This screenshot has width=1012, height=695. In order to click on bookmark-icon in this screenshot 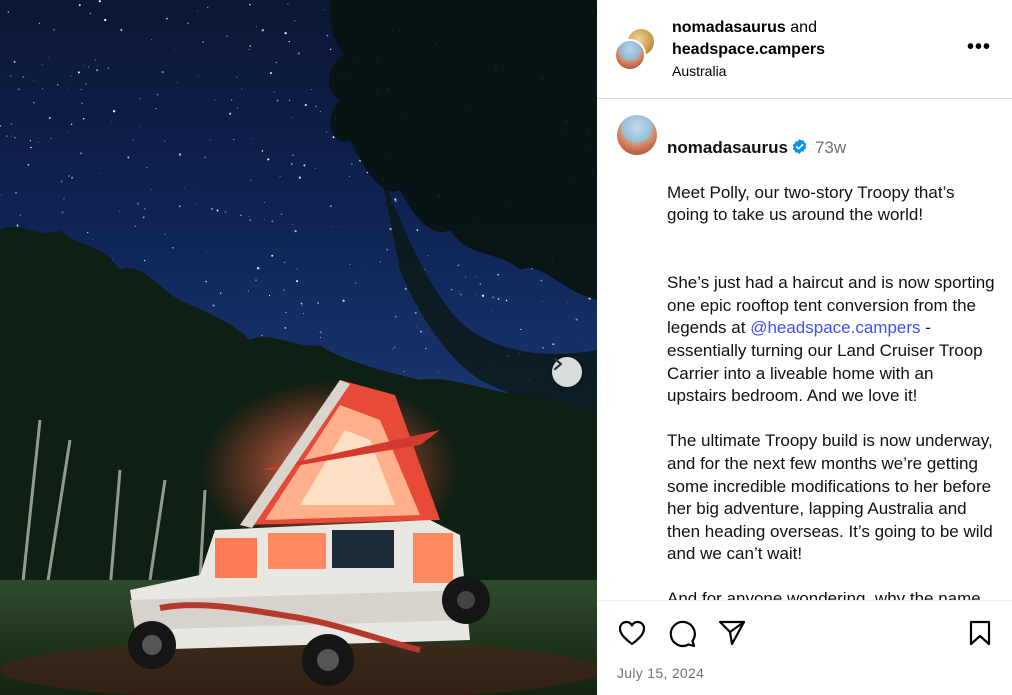, I will do `click(980, 633)`.